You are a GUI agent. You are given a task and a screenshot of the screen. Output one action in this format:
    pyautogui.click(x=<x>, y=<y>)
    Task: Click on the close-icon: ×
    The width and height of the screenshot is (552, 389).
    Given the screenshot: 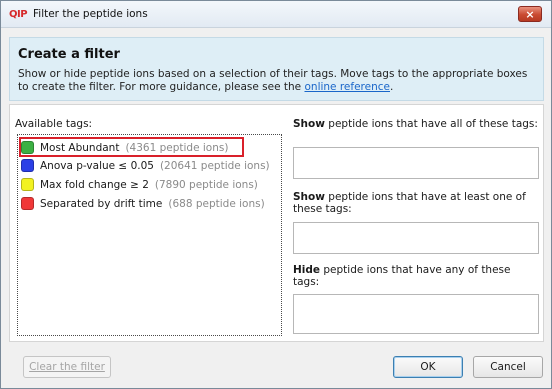 What is the action you would take?
    pyautogui.click(x=530, y=14)
    